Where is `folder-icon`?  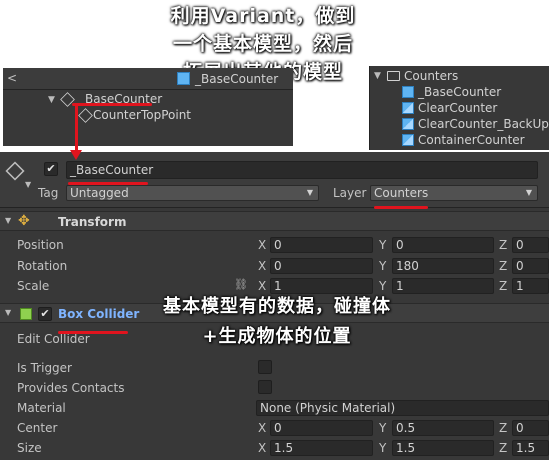 folder-icon is located at coordinates (393, 76).